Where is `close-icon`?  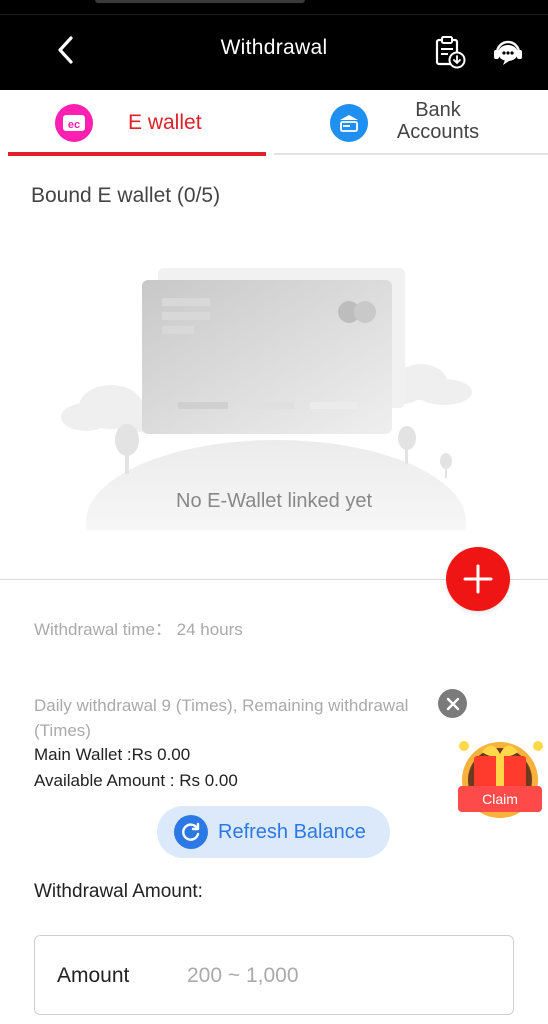
close-icon is located at coordinates (452, 703).